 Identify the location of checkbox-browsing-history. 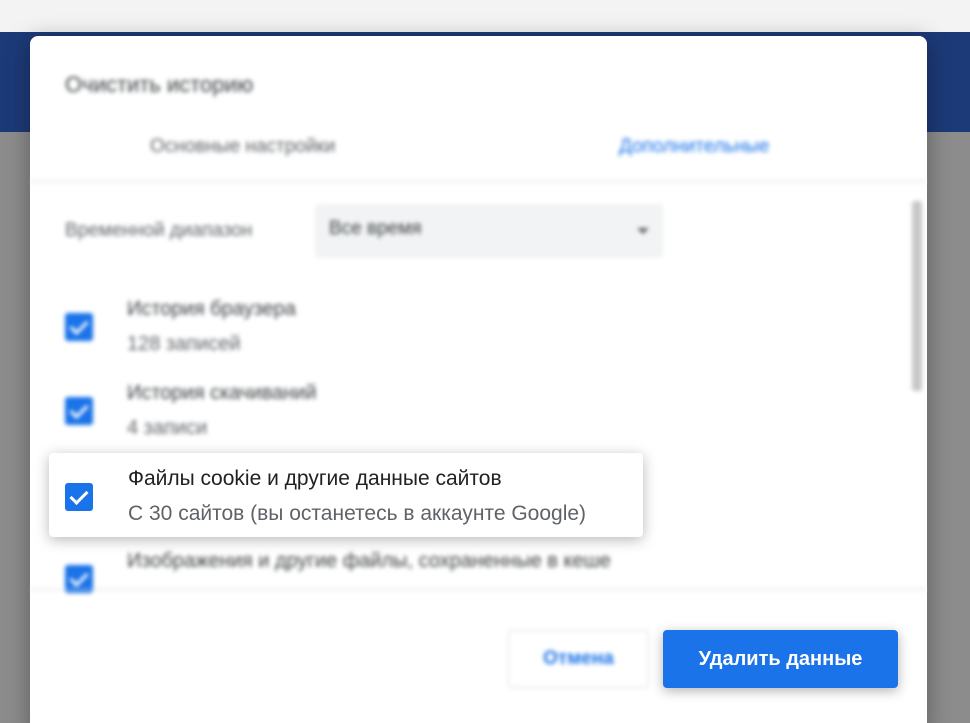
(79, 327).